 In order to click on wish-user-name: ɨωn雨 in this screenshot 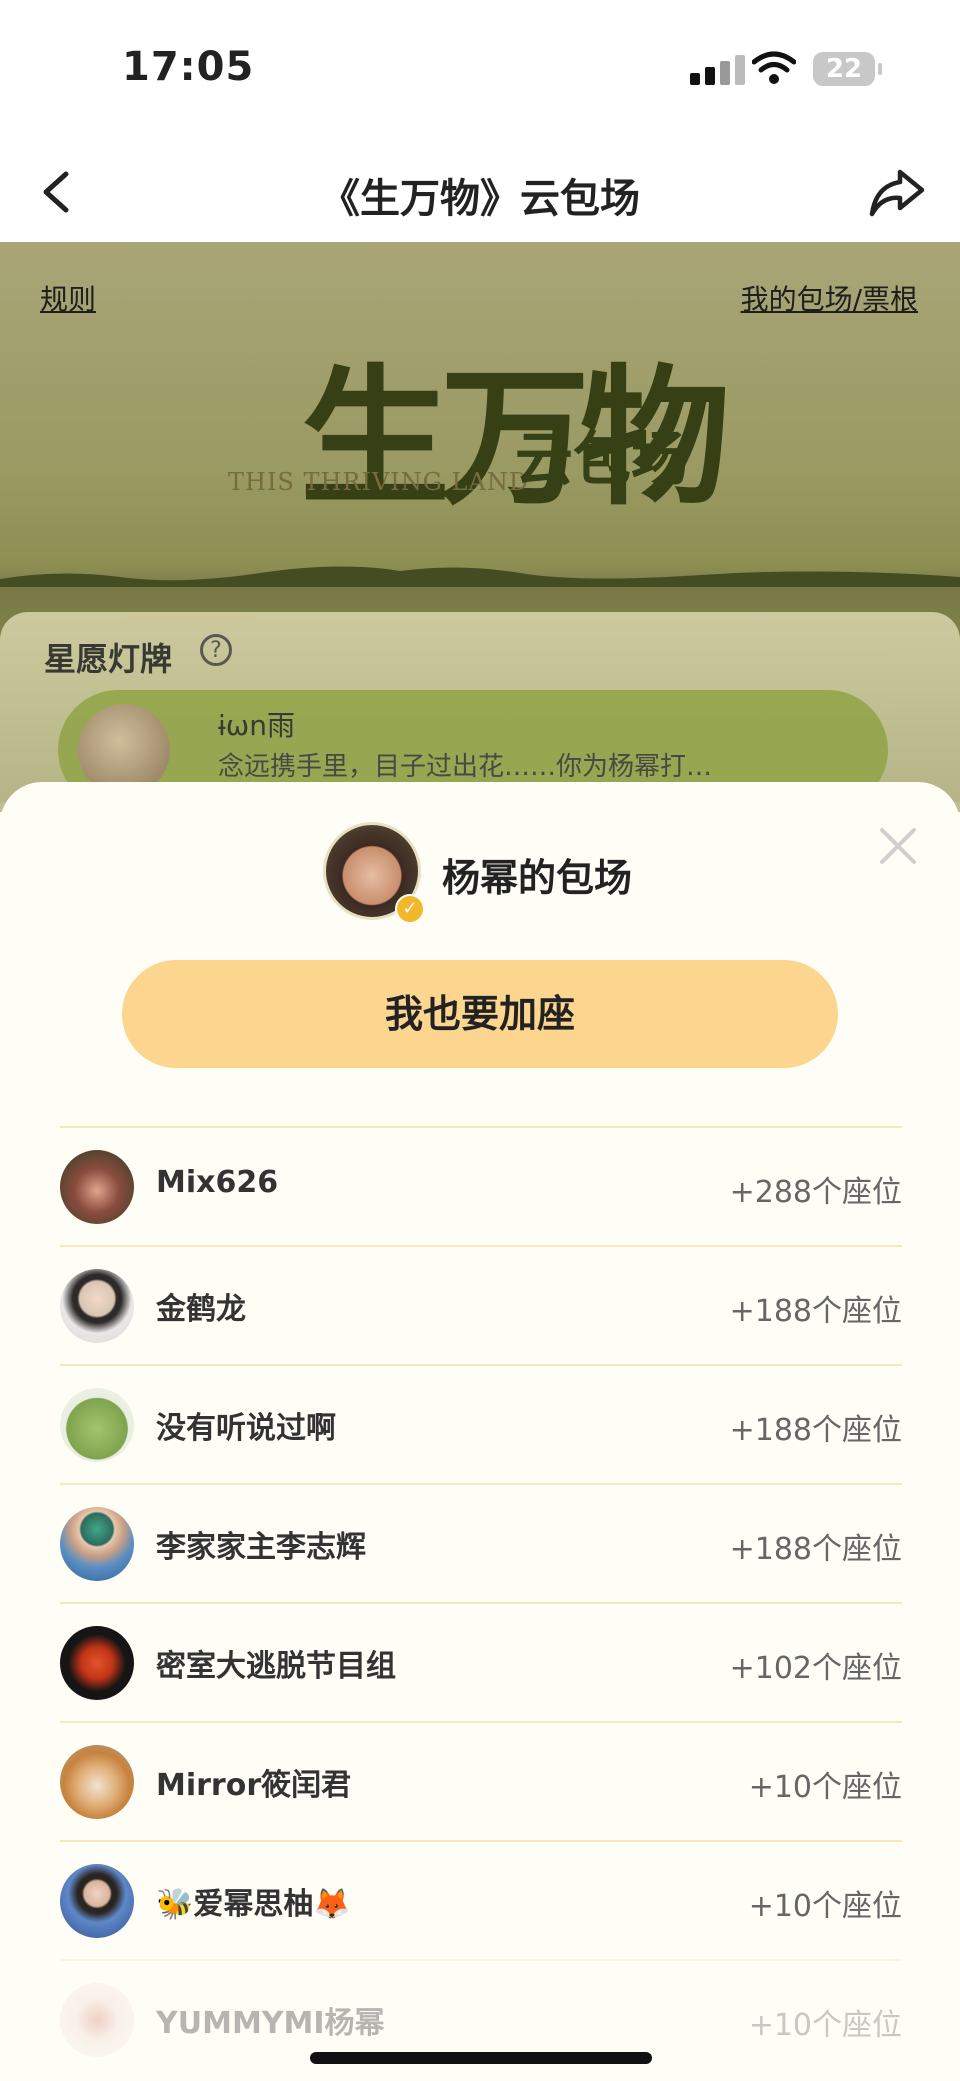, I will do `click(256, 725)`.